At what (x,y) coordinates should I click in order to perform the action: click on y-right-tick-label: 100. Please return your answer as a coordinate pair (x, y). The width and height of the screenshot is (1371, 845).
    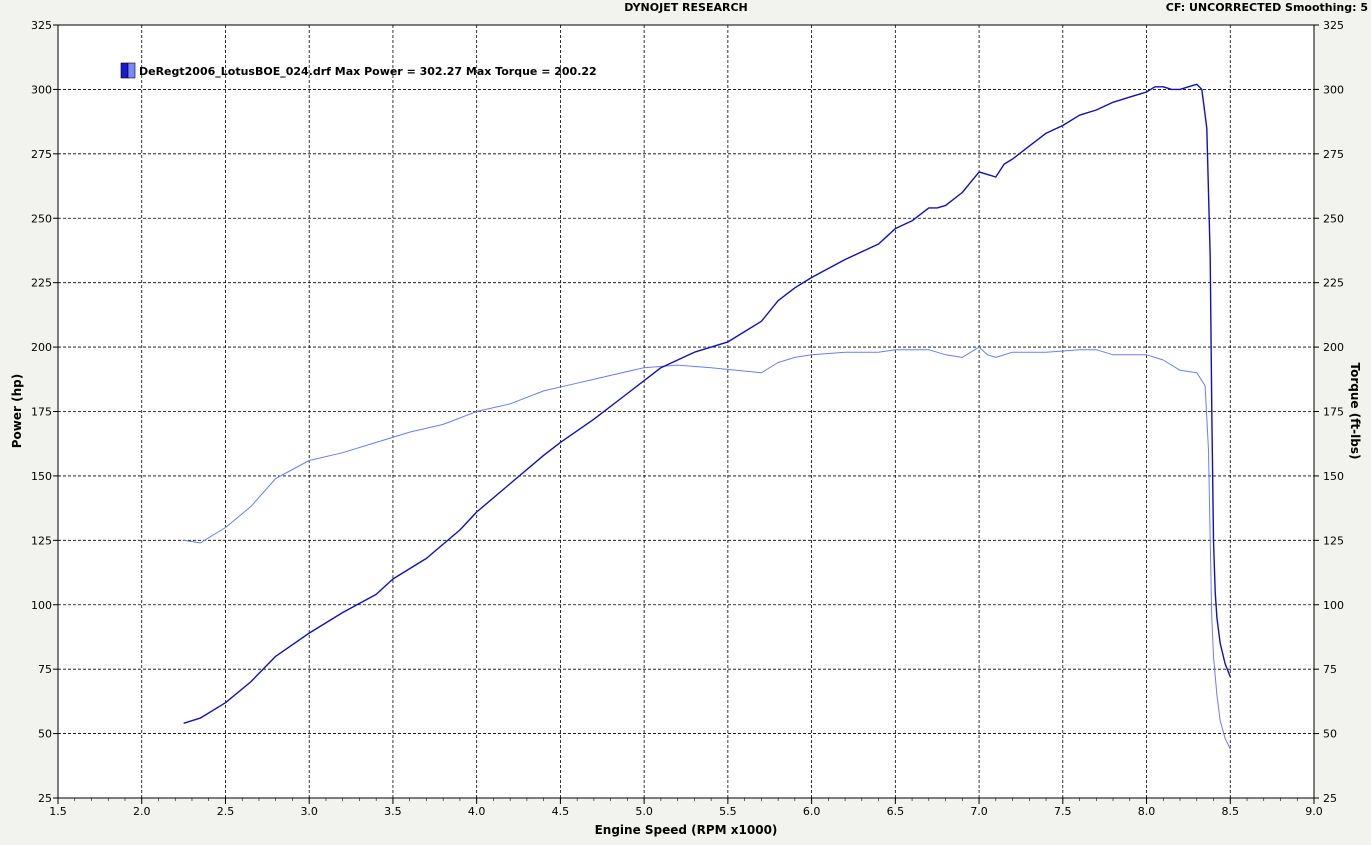
    Looking at the image, I should click on (1333, 605).